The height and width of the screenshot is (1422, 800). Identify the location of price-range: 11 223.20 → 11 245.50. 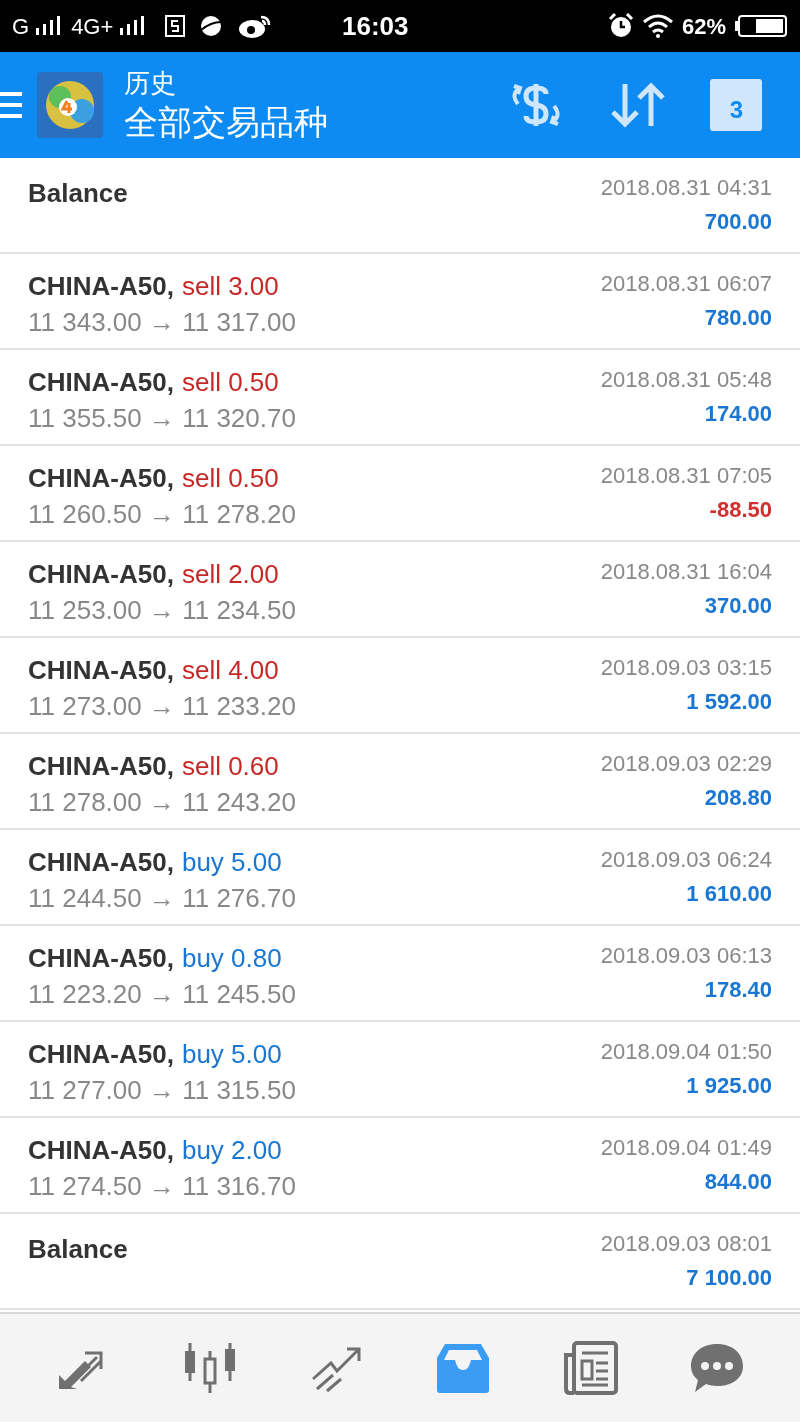
(162, 994).